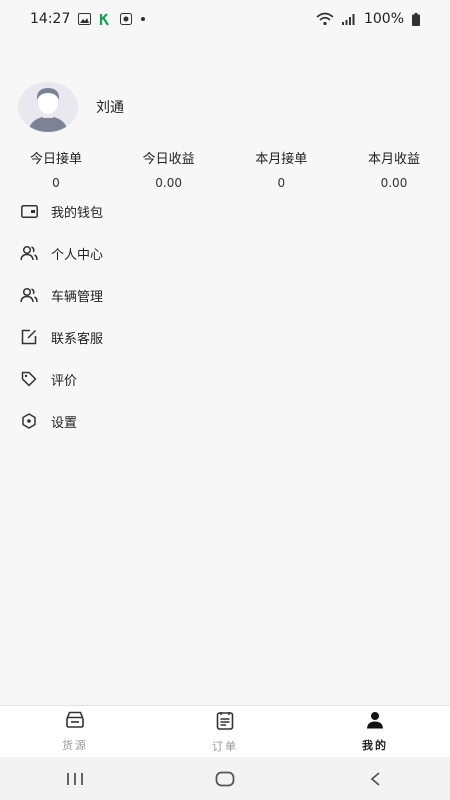 The height and width of the screenshot is (800, 450). What do you see at coordinates (64, 423) in the screenshot?
I see `menu-label: 设置` at bounding box center [64, 423].